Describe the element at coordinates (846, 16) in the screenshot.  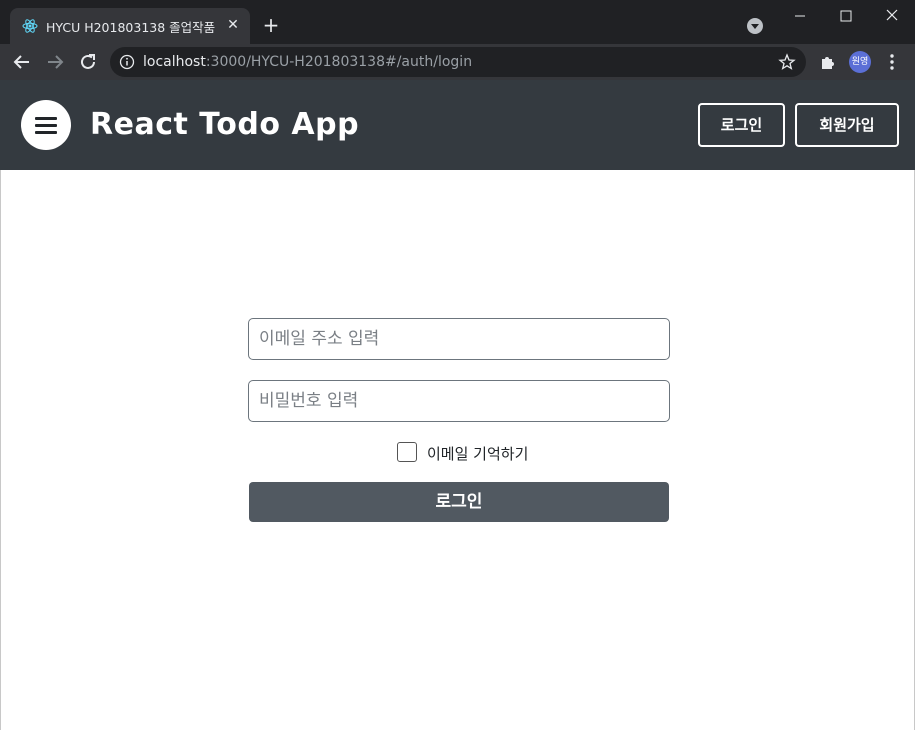
I see `window-maximize-icon` at that location.